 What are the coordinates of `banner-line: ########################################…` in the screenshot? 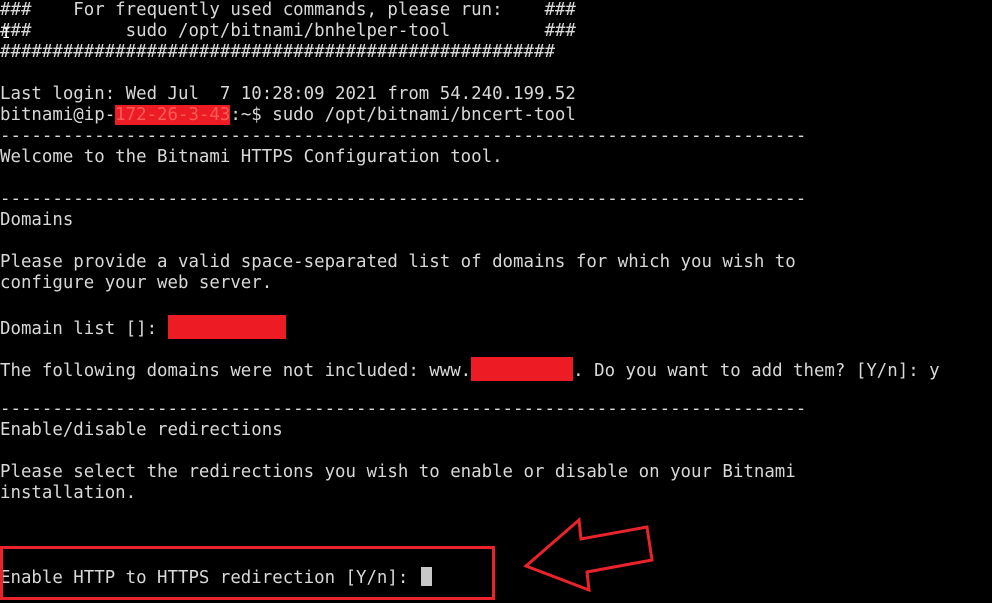 It's located at (277, 52).